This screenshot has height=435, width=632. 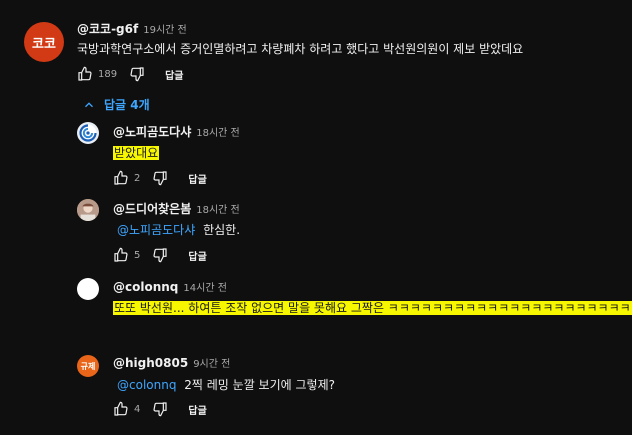 I want to click on comment-author: @코코-g6f 19시간 전, so click(x=132, y=28).